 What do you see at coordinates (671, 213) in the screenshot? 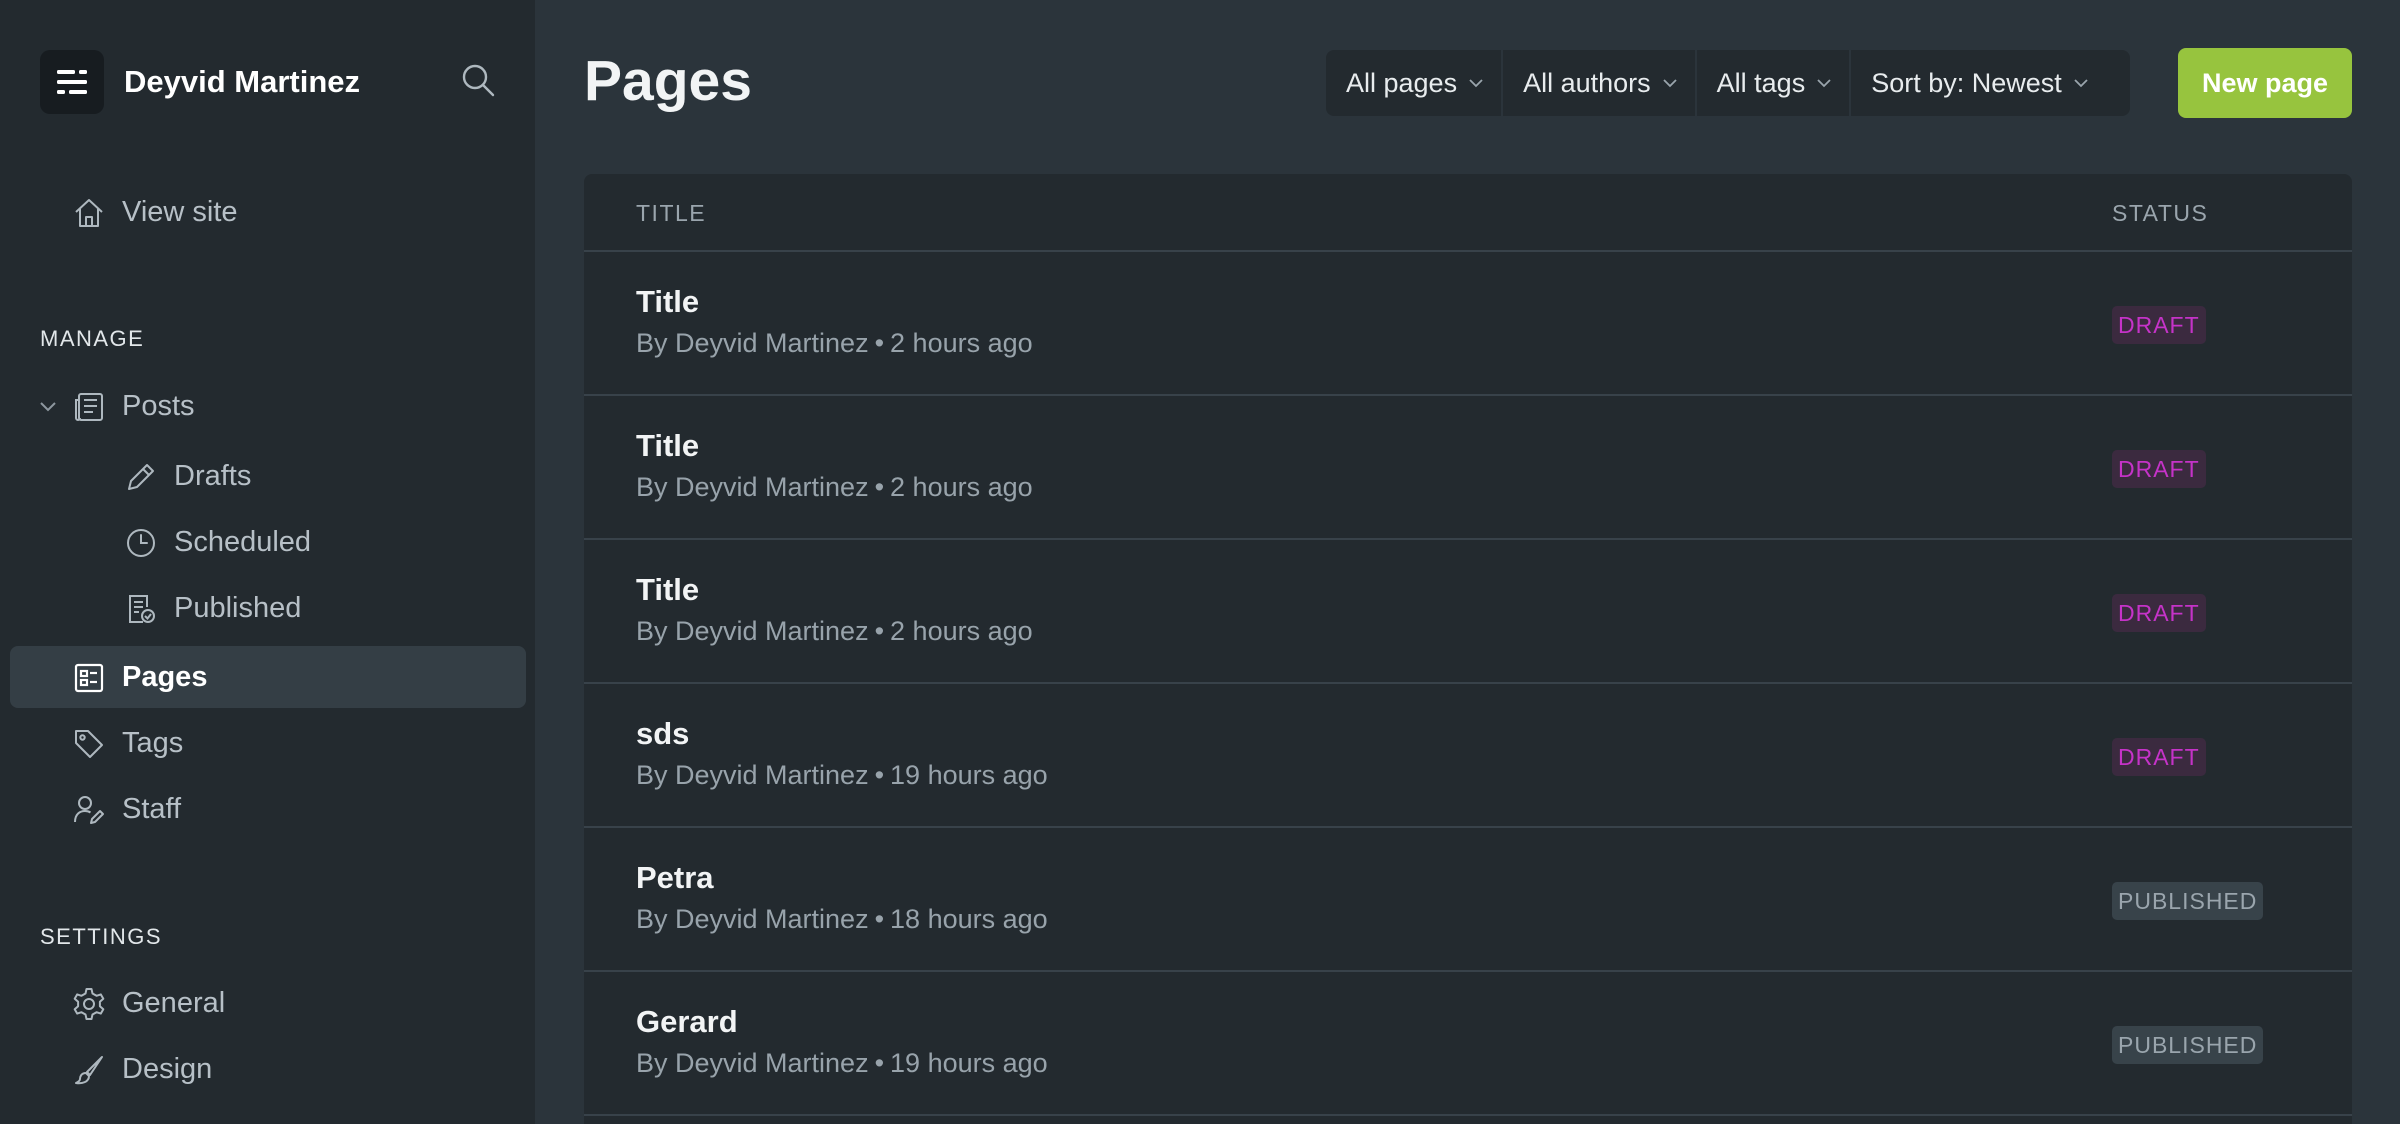
I see `column-header-title: TITLE` at bounding box center [671, 213].